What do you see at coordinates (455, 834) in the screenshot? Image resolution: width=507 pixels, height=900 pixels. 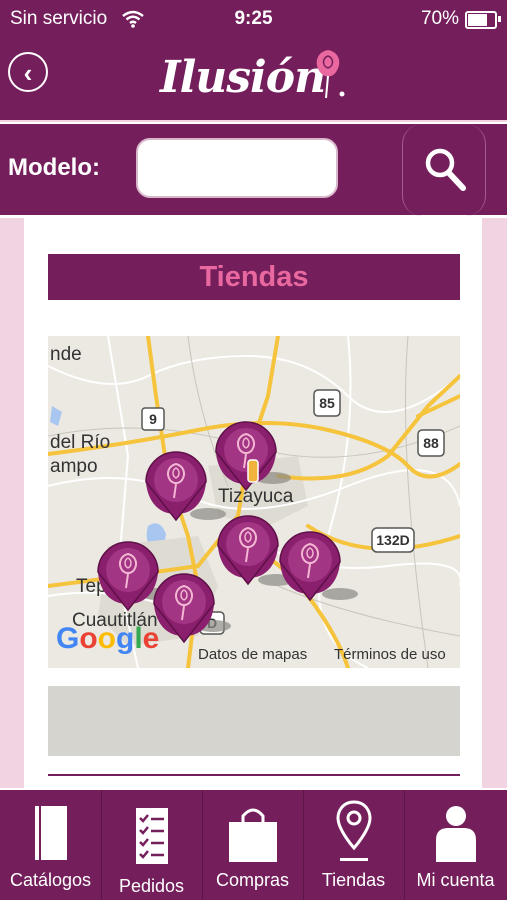 I see `user-icon` at bounding box center [455, 834].